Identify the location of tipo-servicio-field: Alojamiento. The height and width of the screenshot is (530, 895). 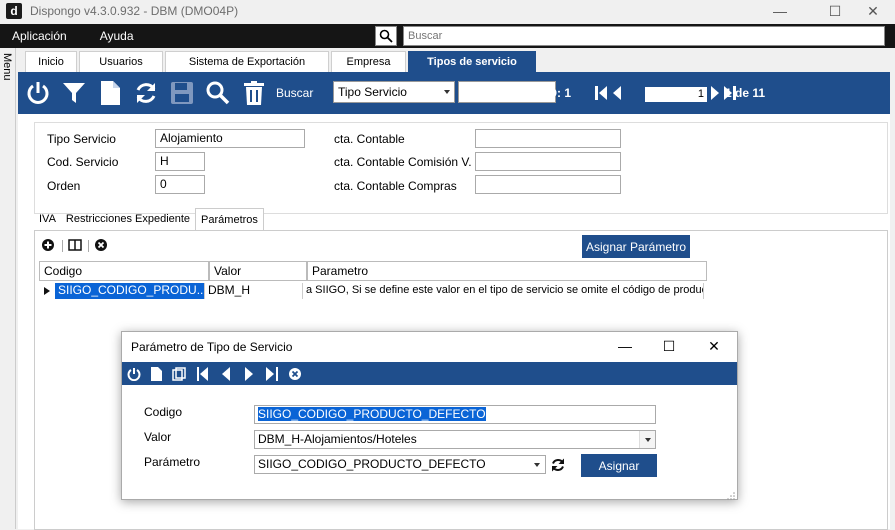
(230, 138).